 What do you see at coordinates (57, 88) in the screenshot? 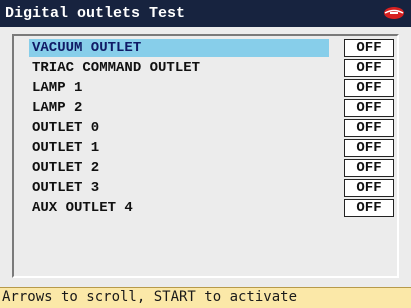
I see `outlet-label: LAMP 1` at bounding box center [57, 88].